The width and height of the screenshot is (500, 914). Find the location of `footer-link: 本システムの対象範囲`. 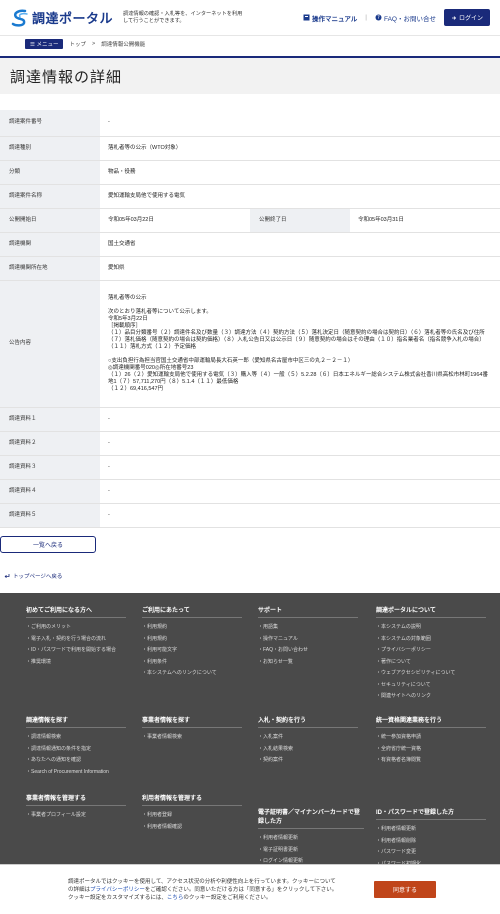

footer-link: 本システムの対象範囲 is located at coordinates (433, 639).